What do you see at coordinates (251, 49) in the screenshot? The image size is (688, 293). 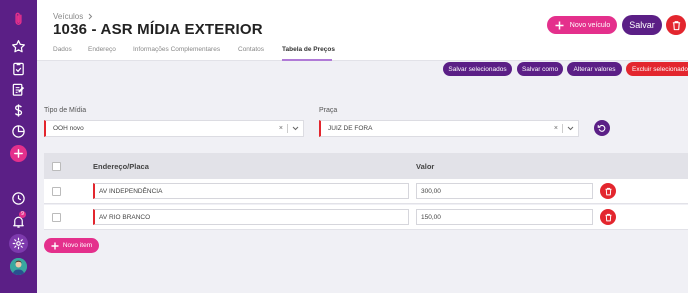 I see `tab-contatos: Contatos` at bounding box center [251, 49].